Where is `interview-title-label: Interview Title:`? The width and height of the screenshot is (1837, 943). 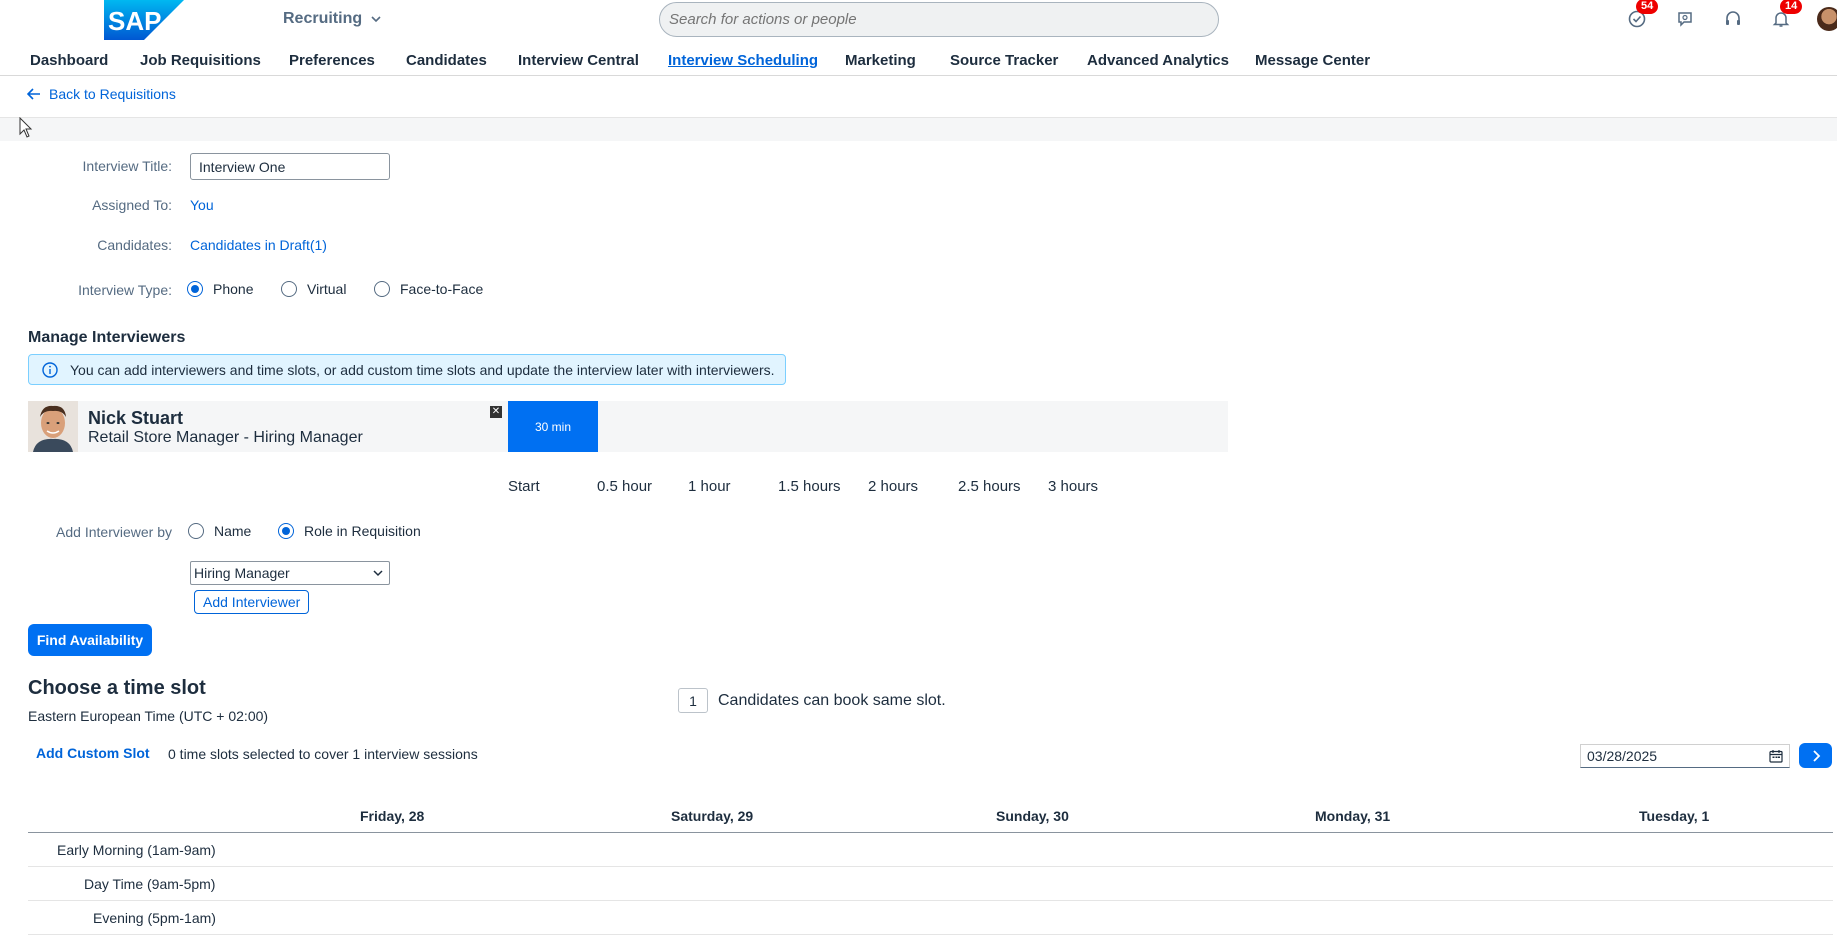
interview-title-label: Interview Title: is located at coordinates (127, 166).